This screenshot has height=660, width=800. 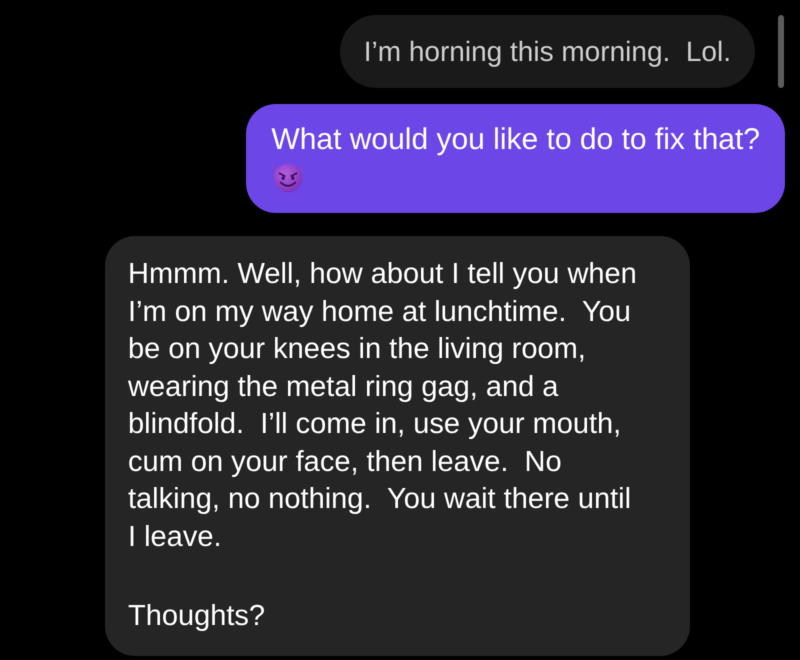 What do you see at coordinates (547, 52) in the screenshot?
I see `message-text: I’m horning this morning. Lol.` at bounding box center [547, 52].